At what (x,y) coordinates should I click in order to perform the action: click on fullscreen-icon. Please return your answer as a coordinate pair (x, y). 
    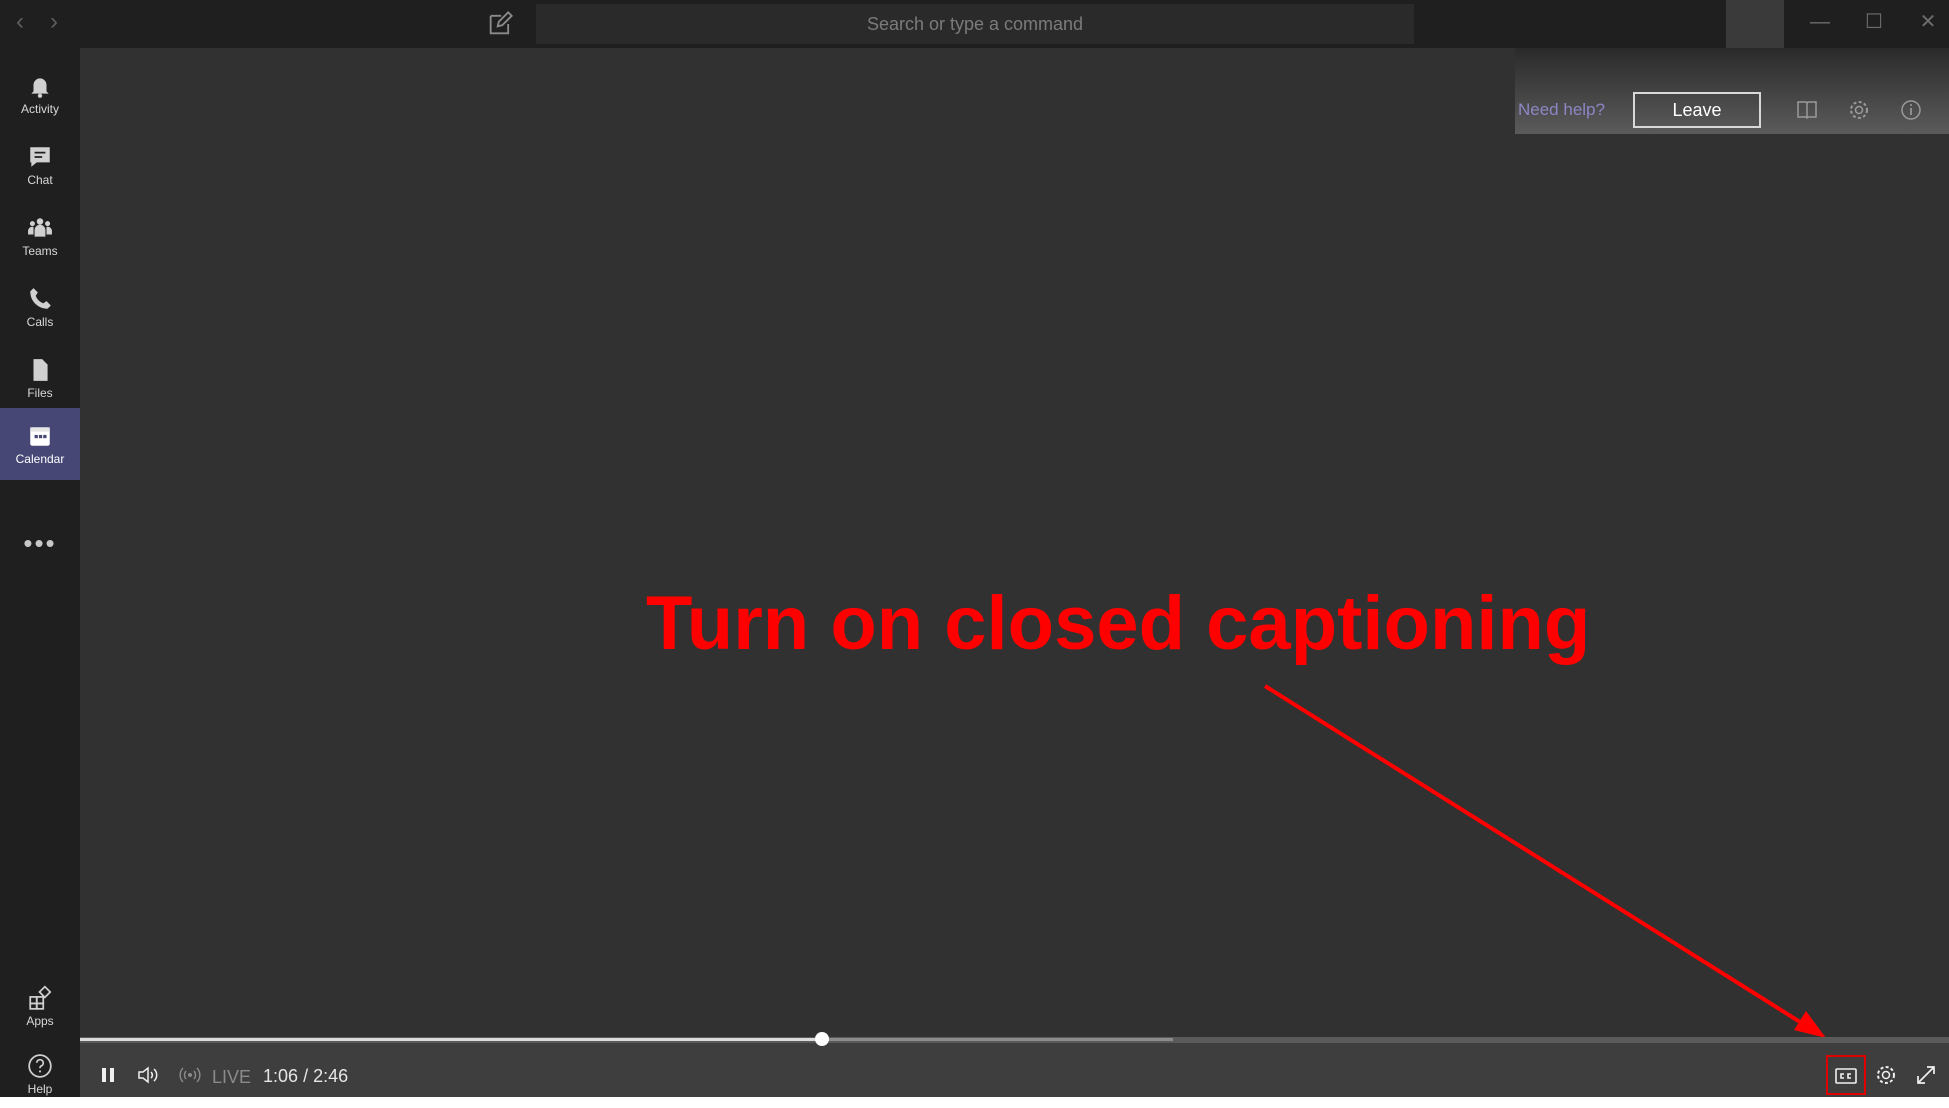
    Looking at the image, I should click on (1926, 1075).